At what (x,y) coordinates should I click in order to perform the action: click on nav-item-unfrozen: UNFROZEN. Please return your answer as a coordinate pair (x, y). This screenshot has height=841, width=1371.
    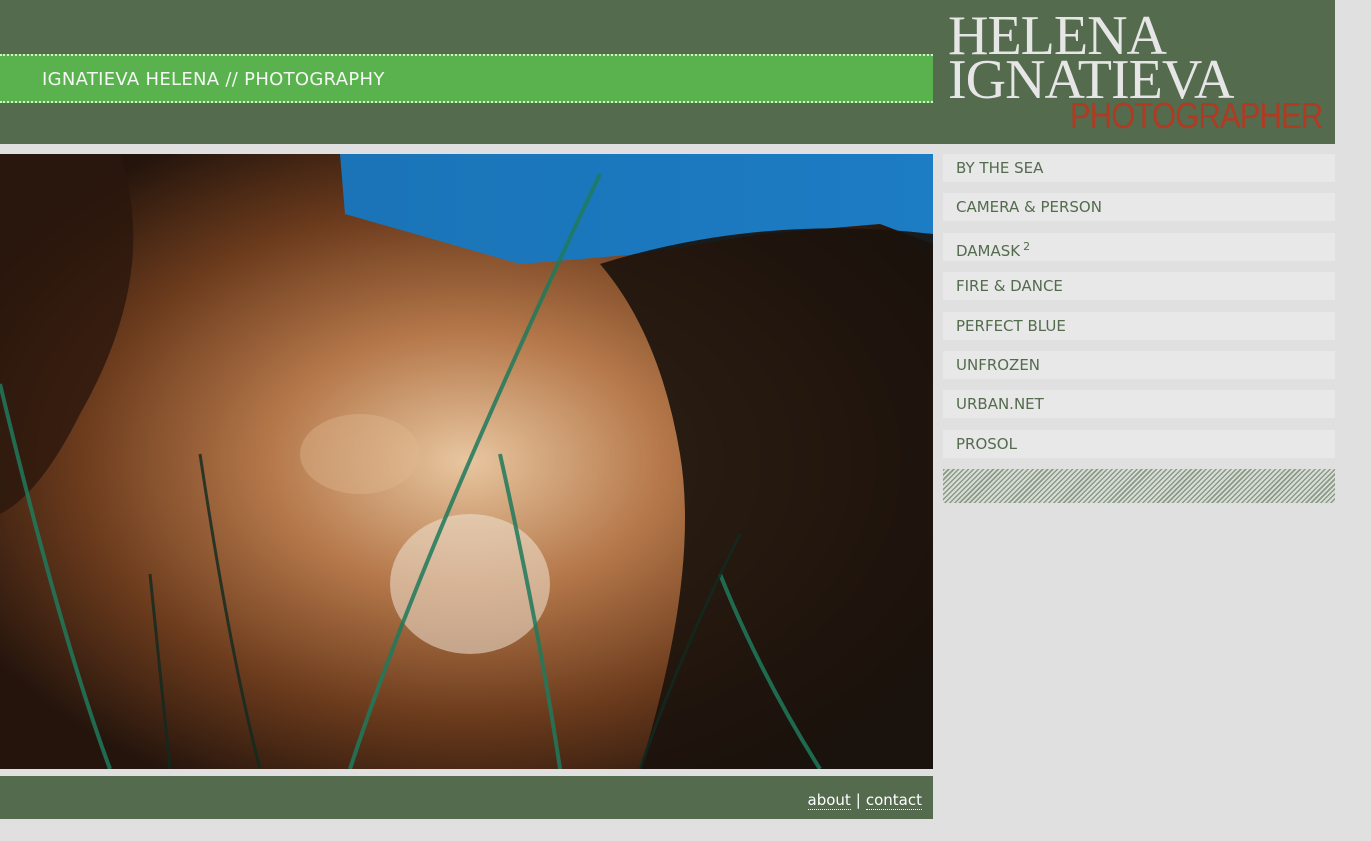
    Looking at the image, I should click on (1139, 364).